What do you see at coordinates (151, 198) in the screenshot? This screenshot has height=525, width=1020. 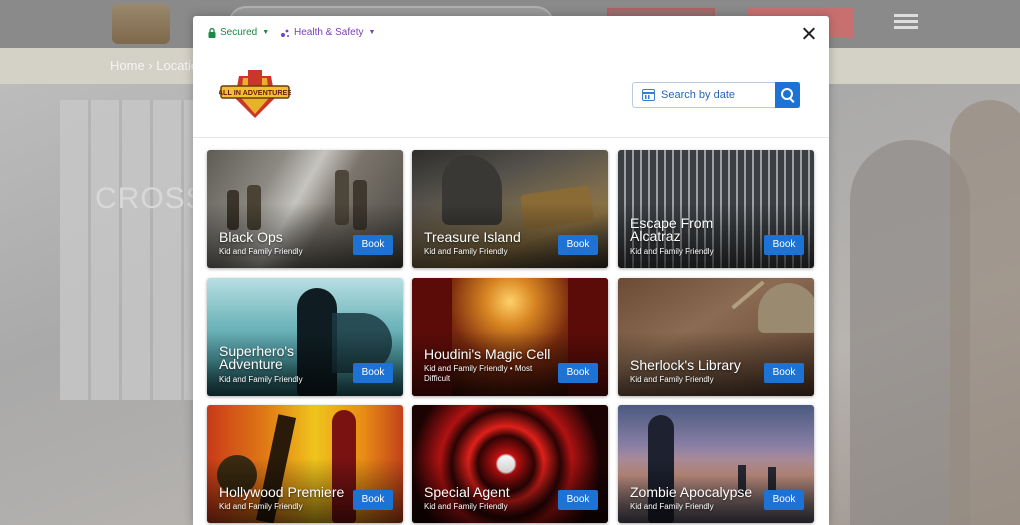 I see `hero-sign-text: CROSS` at bounding box center [151, 198].